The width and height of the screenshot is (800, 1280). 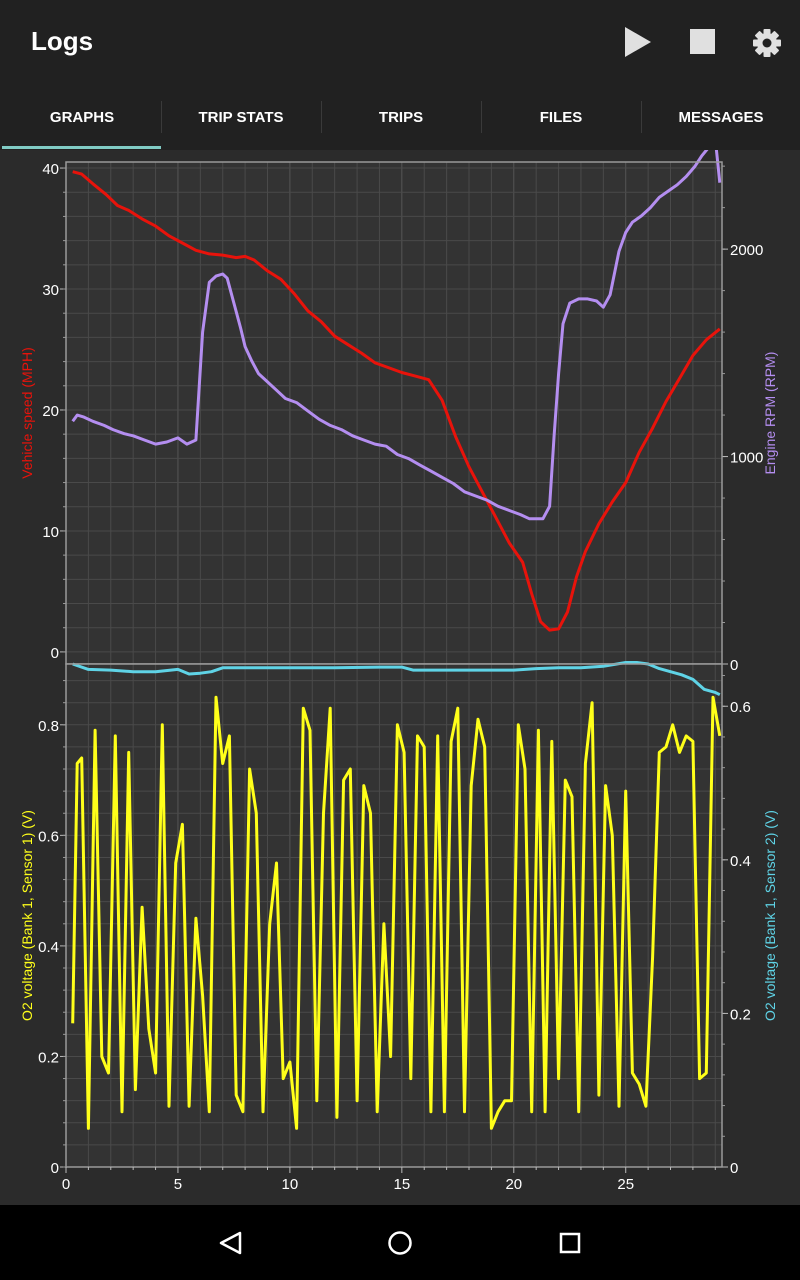 I want to click on tab-trip-stats: TRIP STATS, so click(x=241, y=117).